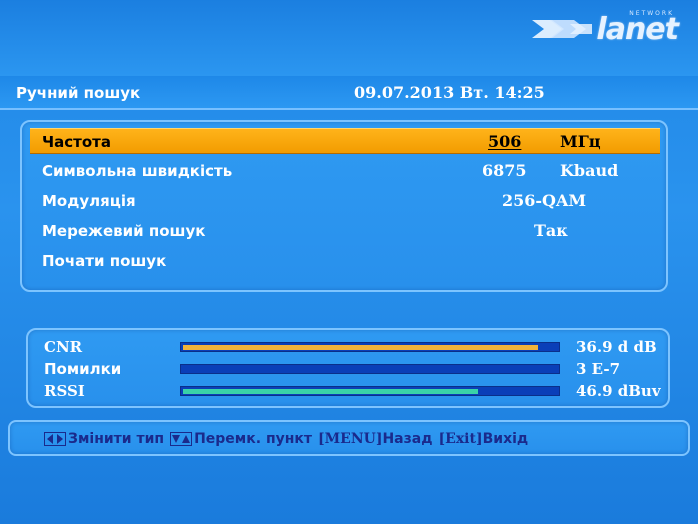 The image size is (698, 524). Describe the element at coordinates (63, 347) in the screenshot. I see `signal-label: CNR` at that location.